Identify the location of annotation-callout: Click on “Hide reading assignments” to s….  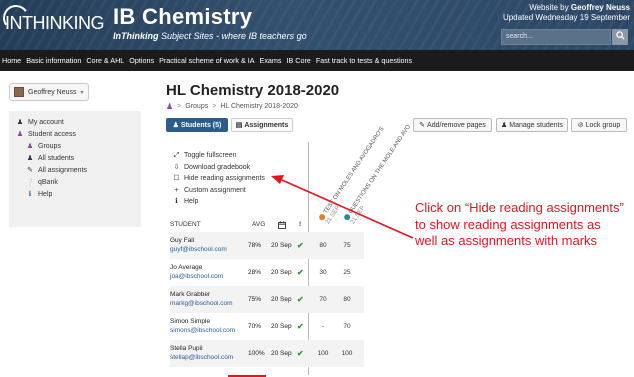
(519, 224).